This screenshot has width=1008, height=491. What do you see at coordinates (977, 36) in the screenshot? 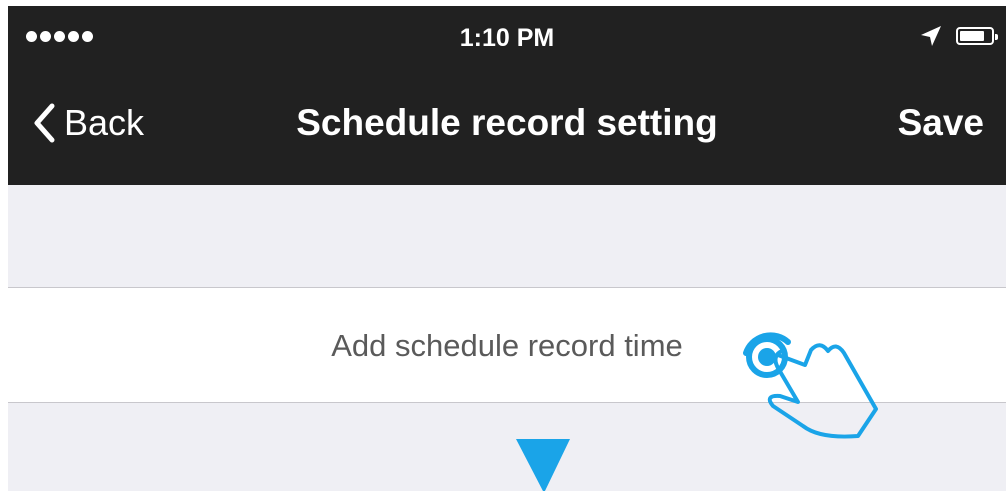
I see `battery-icon` at bounding box center [977, 36].